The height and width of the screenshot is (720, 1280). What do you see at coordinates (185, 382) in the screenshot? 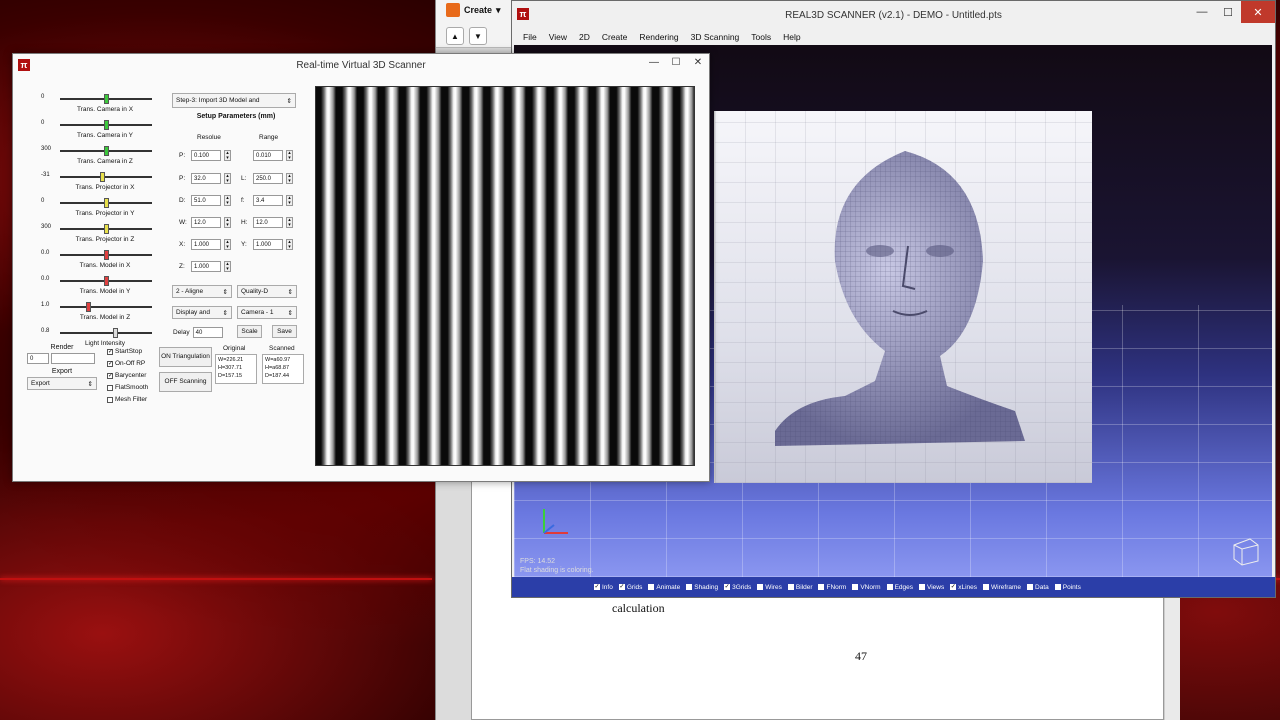
I see `scanning-button: OFF Scanning` at bounding box center [185, 382].